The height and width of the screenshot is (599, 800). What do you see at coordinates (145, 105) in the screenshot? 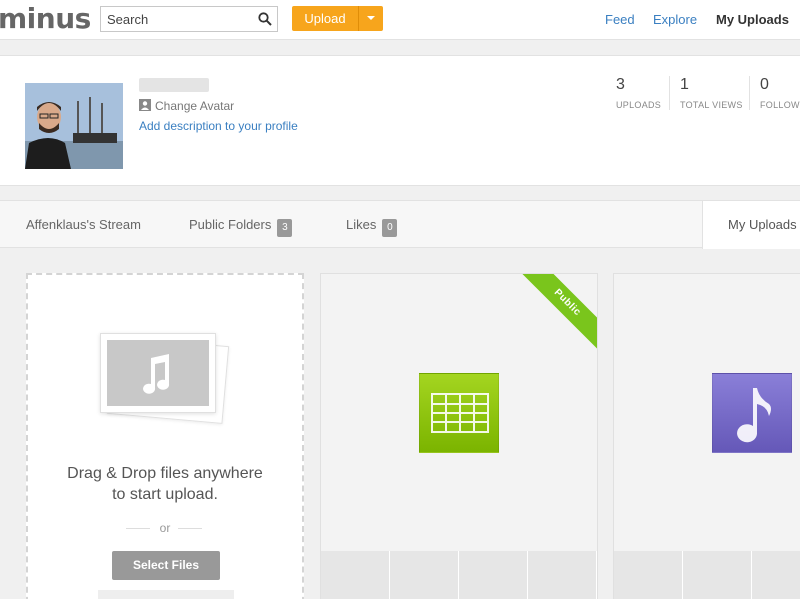
I see `person-icon` at bounding box center [145, 105].